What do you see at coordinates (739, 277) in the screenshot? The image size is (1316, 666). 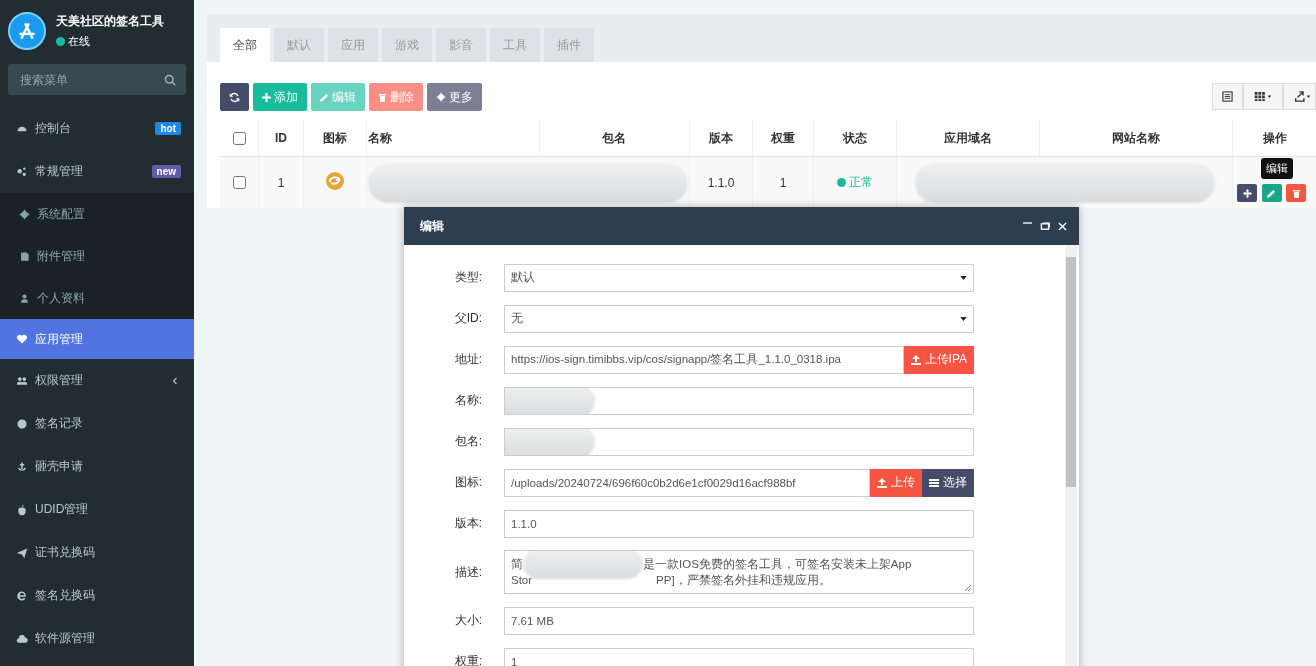 I see `select-field: 默认` at bounding box center [739, 277].